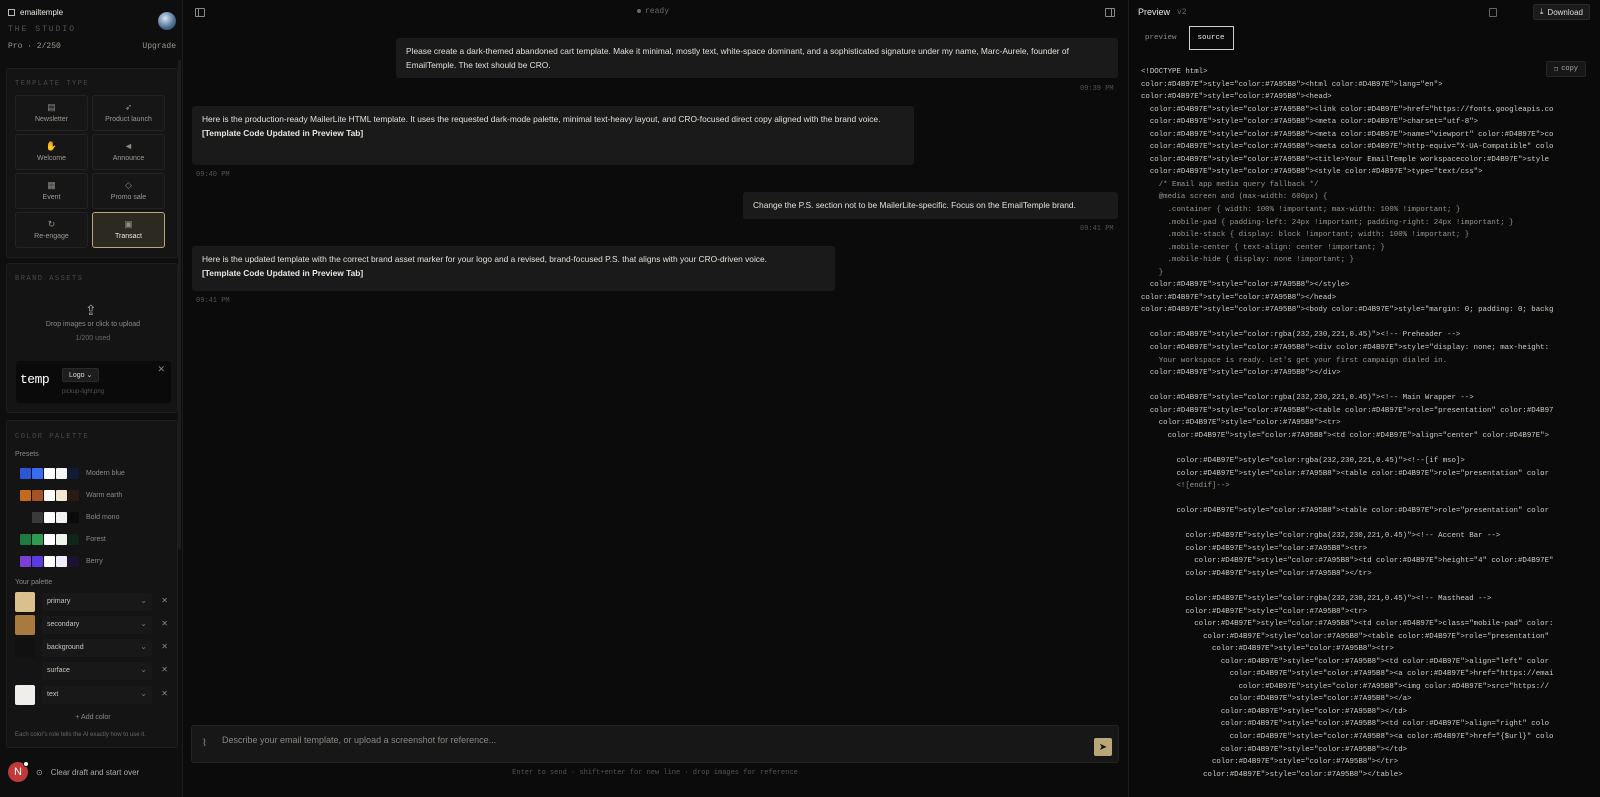 The width and height of the screenshot is (1600, 797). Describe the element at coordinates (105, 473) in the screenshot. I see `preset-name: Modern blue` at that location.